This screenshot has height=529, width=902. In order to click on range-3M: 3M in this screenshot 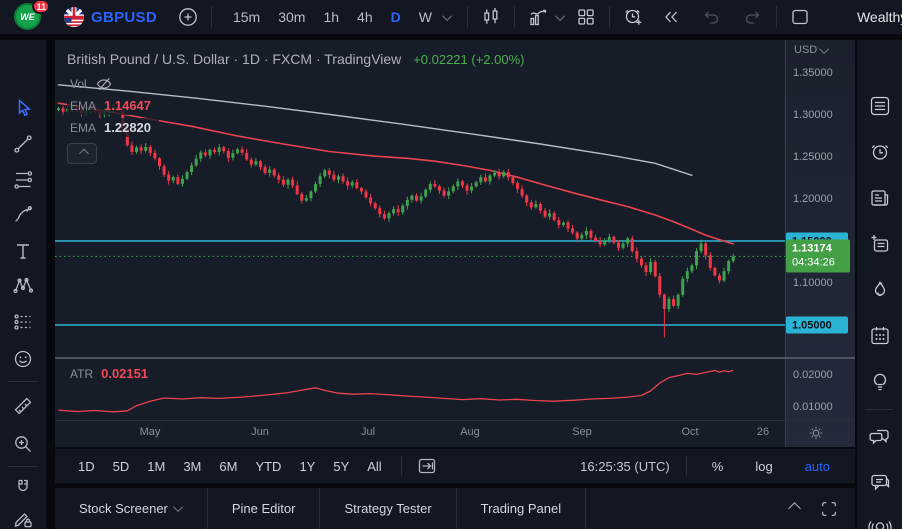, I will do `click(192, 466)`.